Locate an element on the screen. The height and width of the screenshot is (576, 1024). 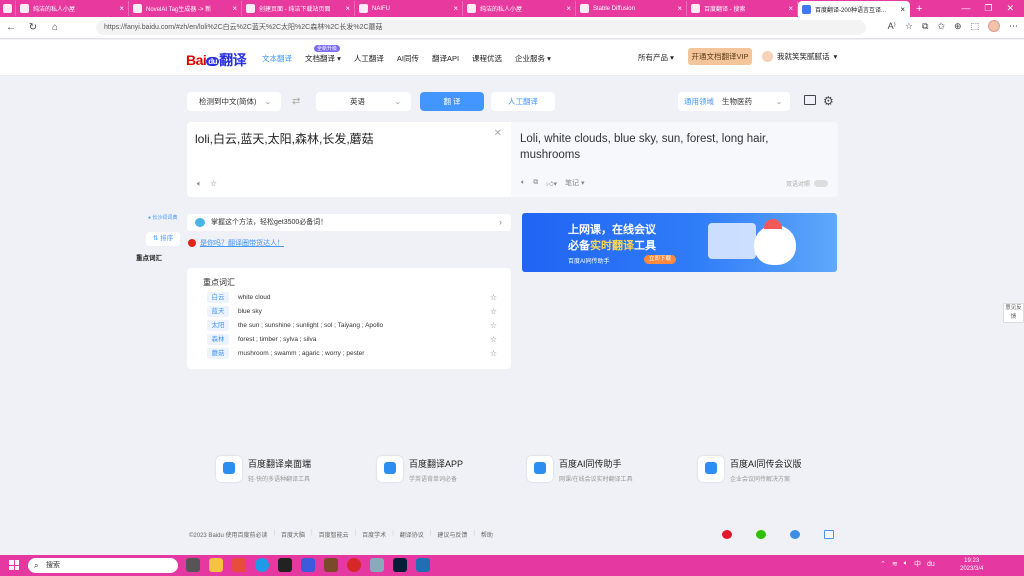
tab-6: Stable Diffusion × is located at coordinates (631, 8).